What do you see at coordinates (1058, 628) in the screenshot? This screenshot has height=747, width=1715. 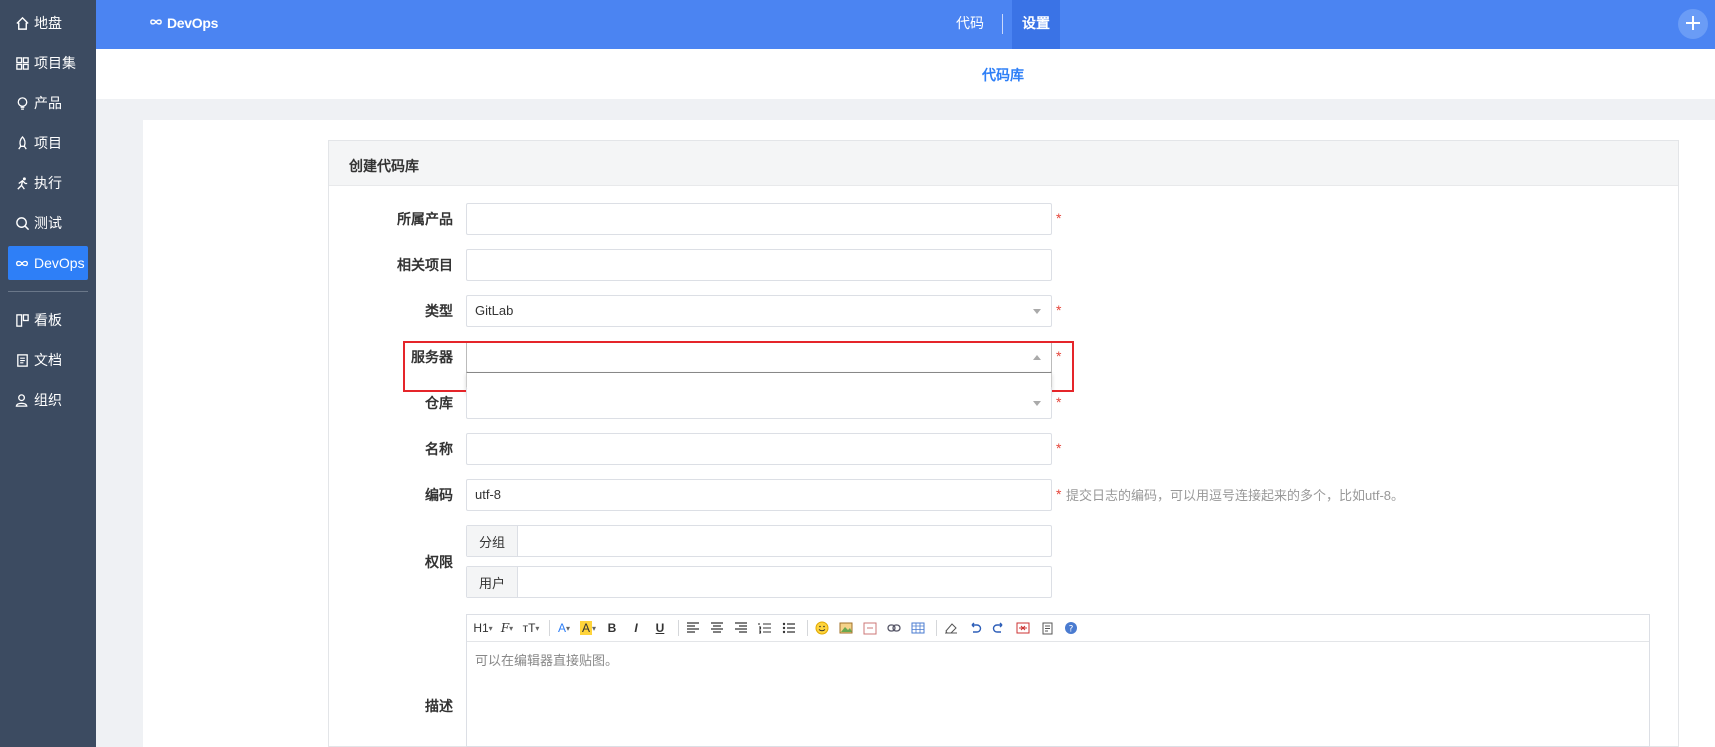 I see `editor-toolbar: H1 ▾ F ▾ тT ▾ A ▾ A ▾ B I U ?` at bounding box center [1058, 628].